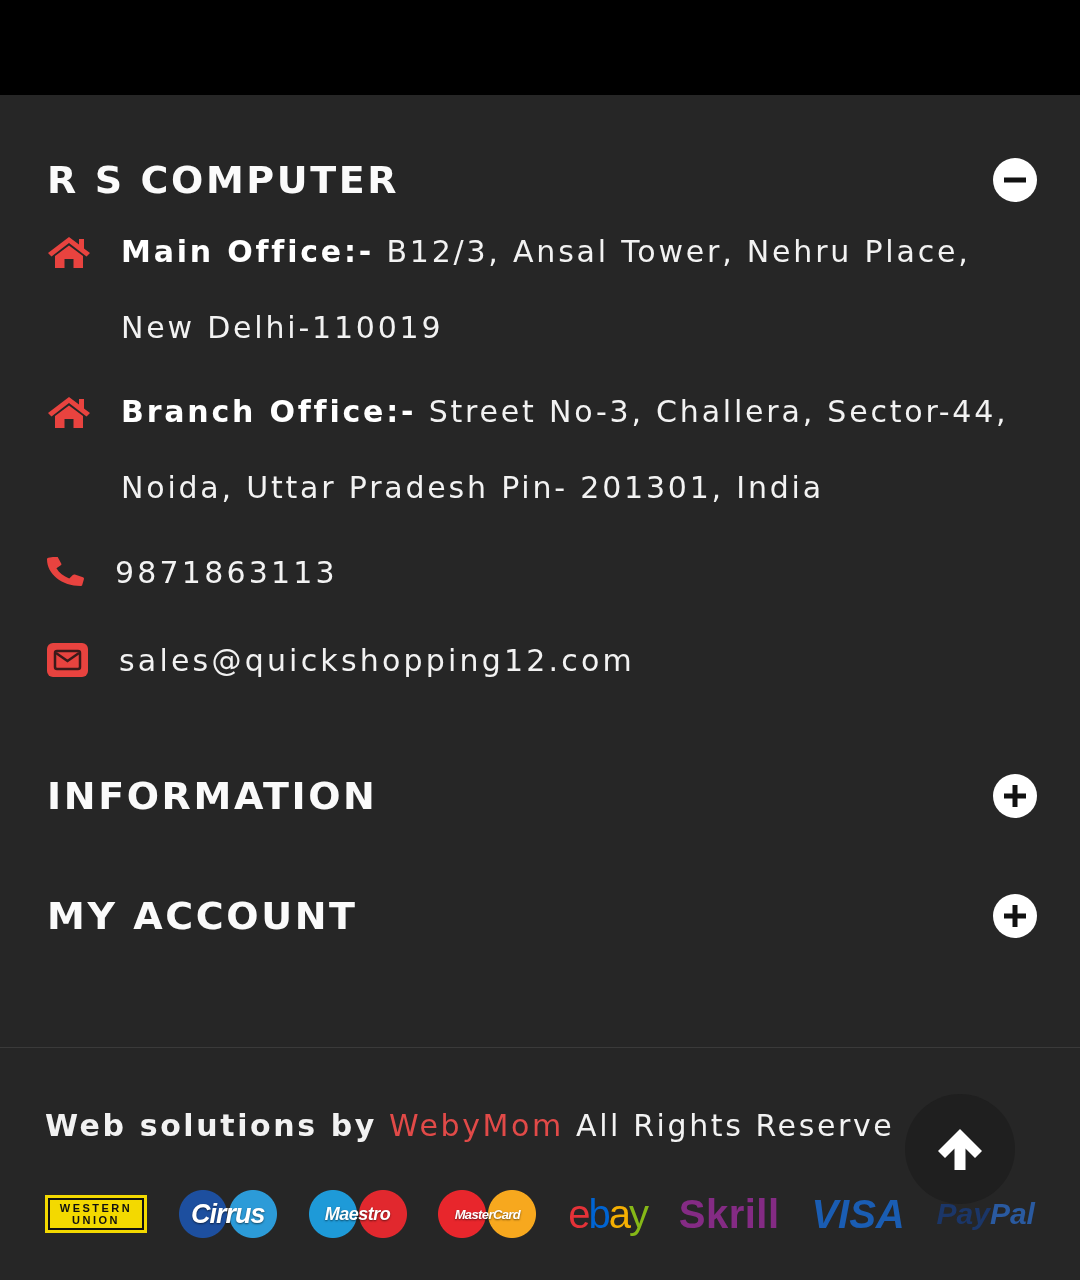 The width and height of the screenshot is (1080, 1280). What do you see at coordinates (377, 660) in the screenshot?
I see `email-link: sales@quickshopping12.com` at bounding box center [377, 660].